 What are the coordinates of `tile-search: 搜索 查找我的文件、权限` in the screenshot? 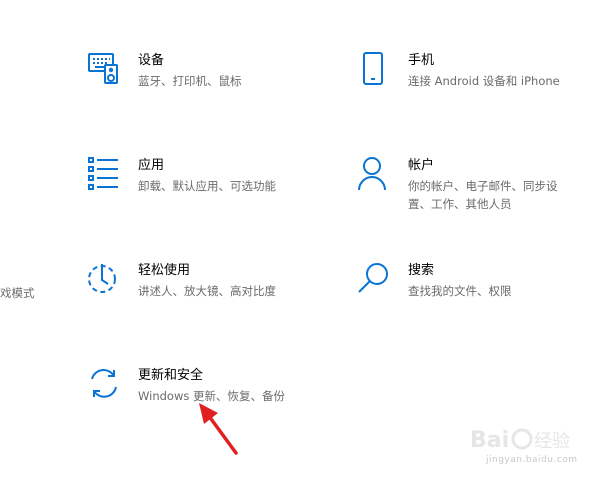 It's located at (478, 292).